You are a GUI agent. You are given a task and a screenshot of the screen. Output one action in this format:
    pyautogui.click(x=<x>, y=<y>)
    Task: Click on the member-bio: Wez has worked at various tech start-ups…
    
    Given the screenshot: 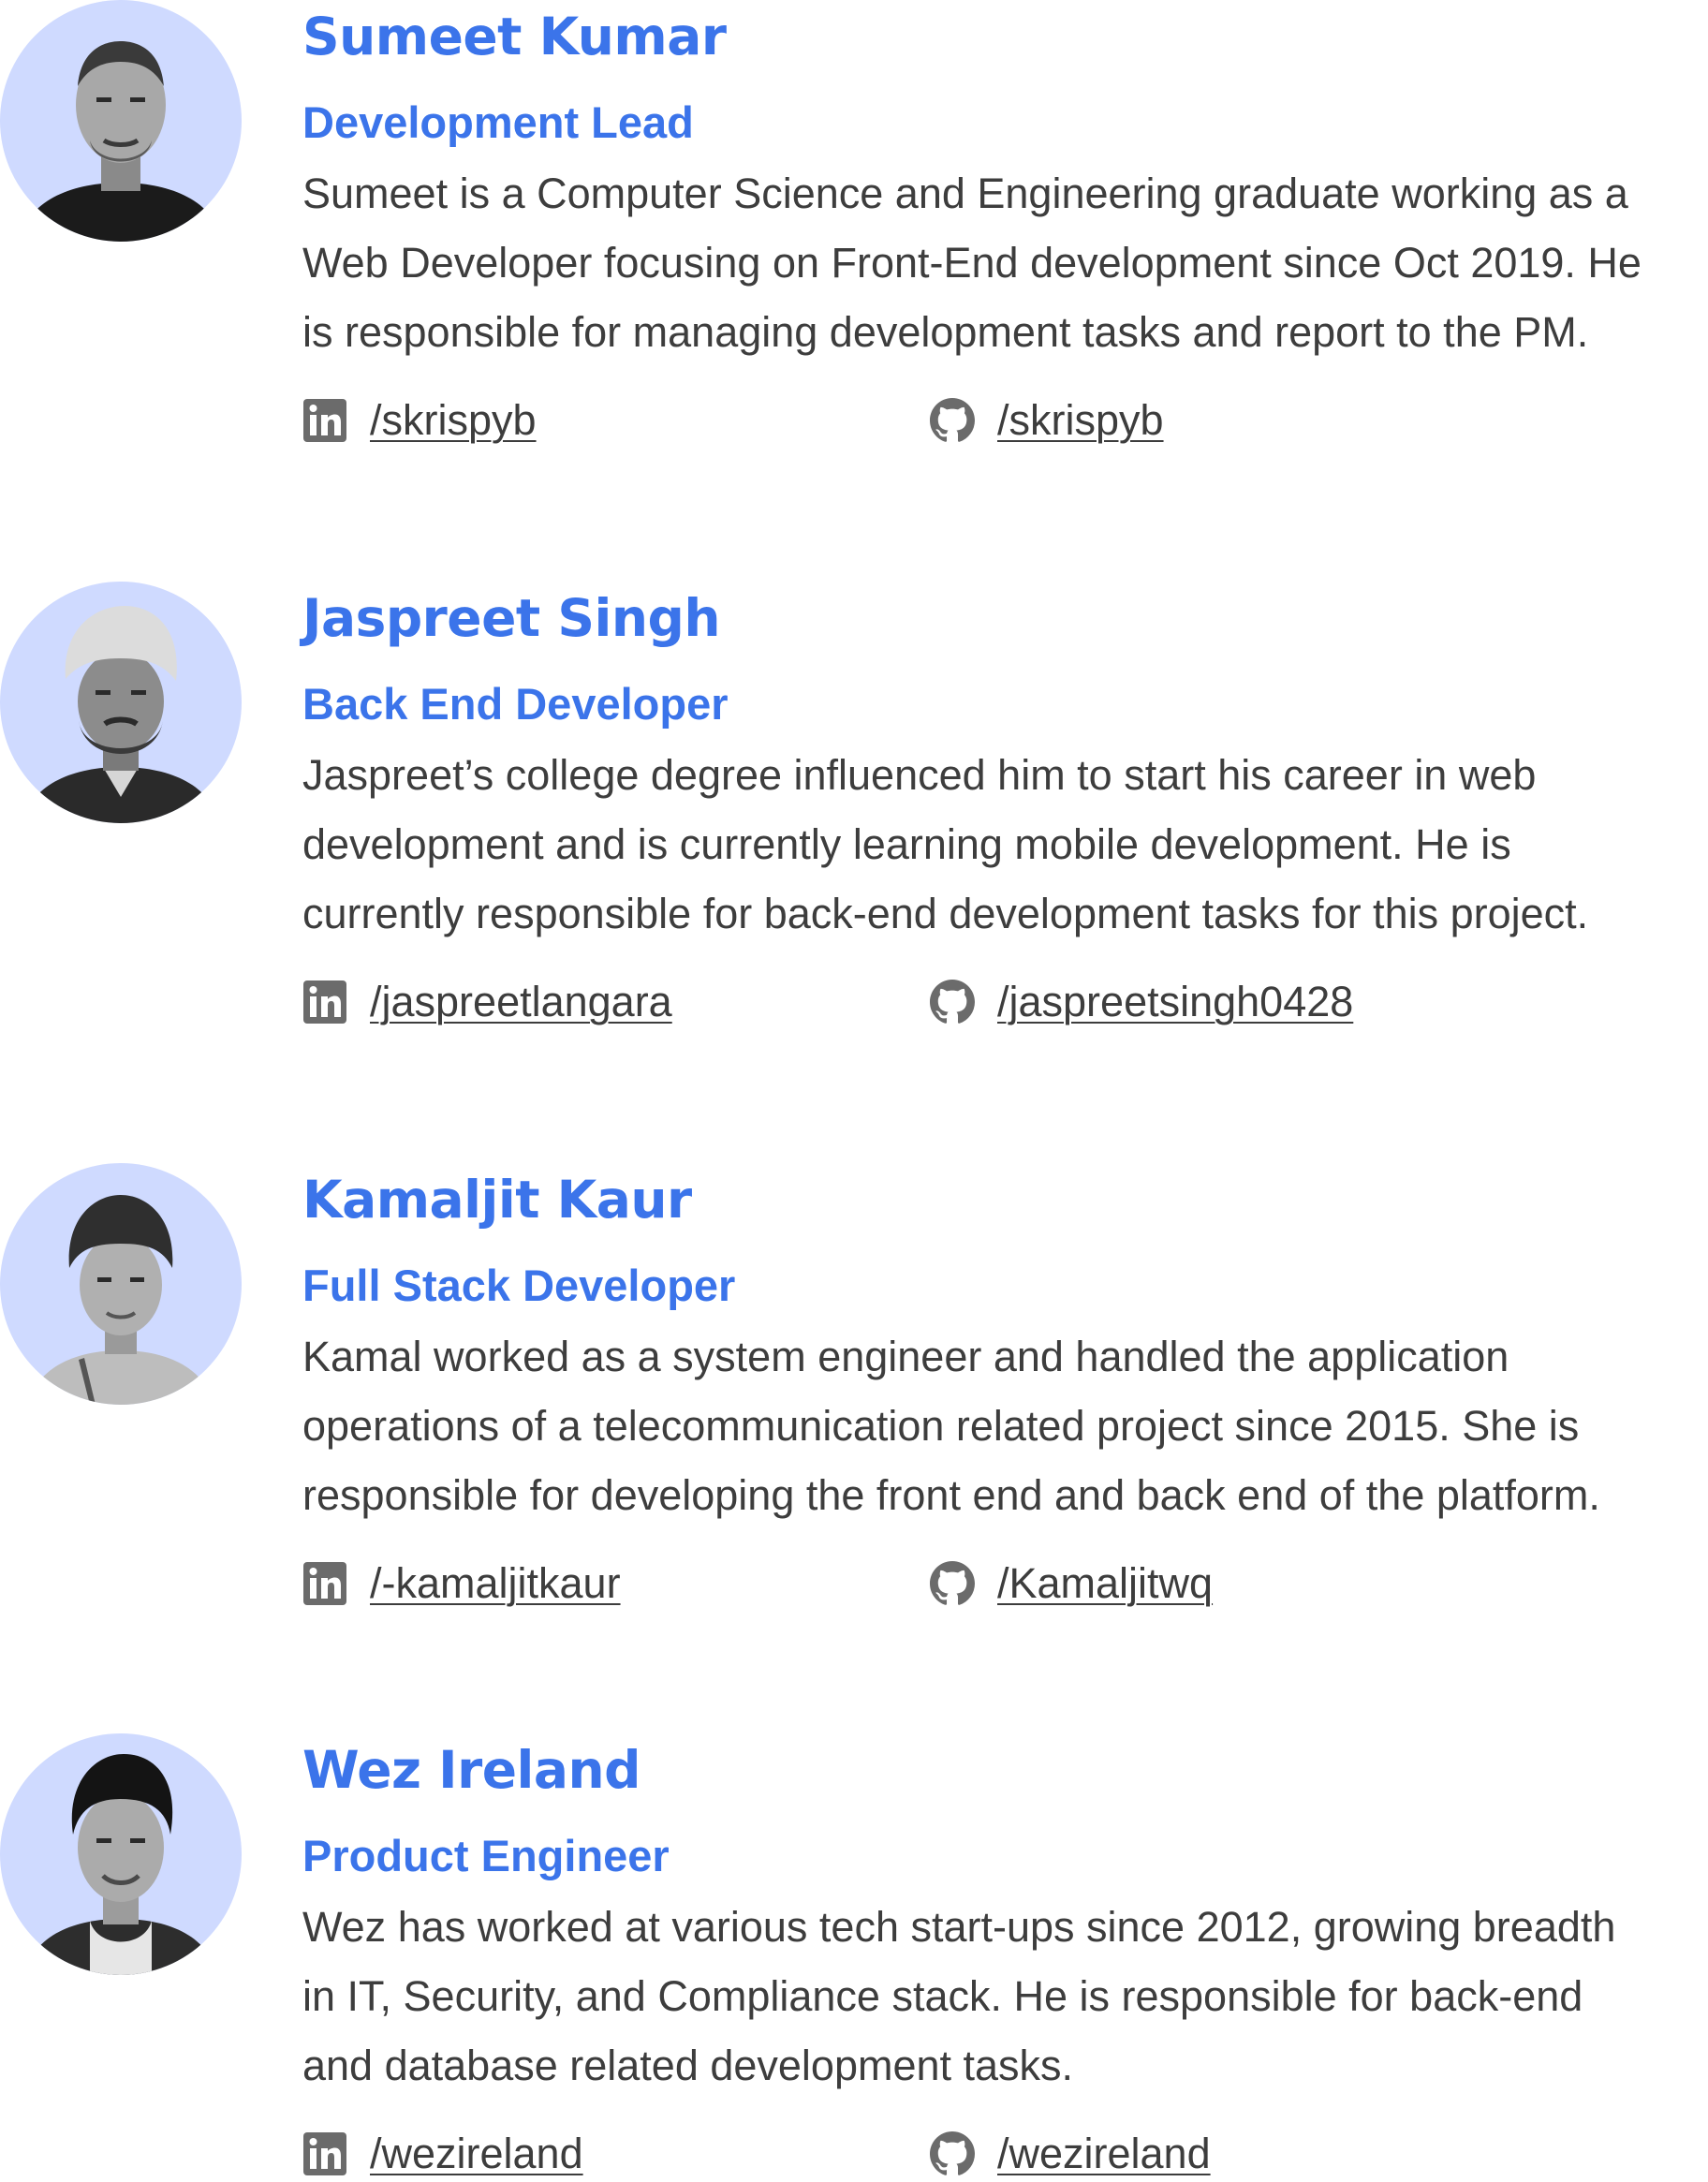 What is the action you would take?
    pyautogui.click(x=1005, y=1997)
    